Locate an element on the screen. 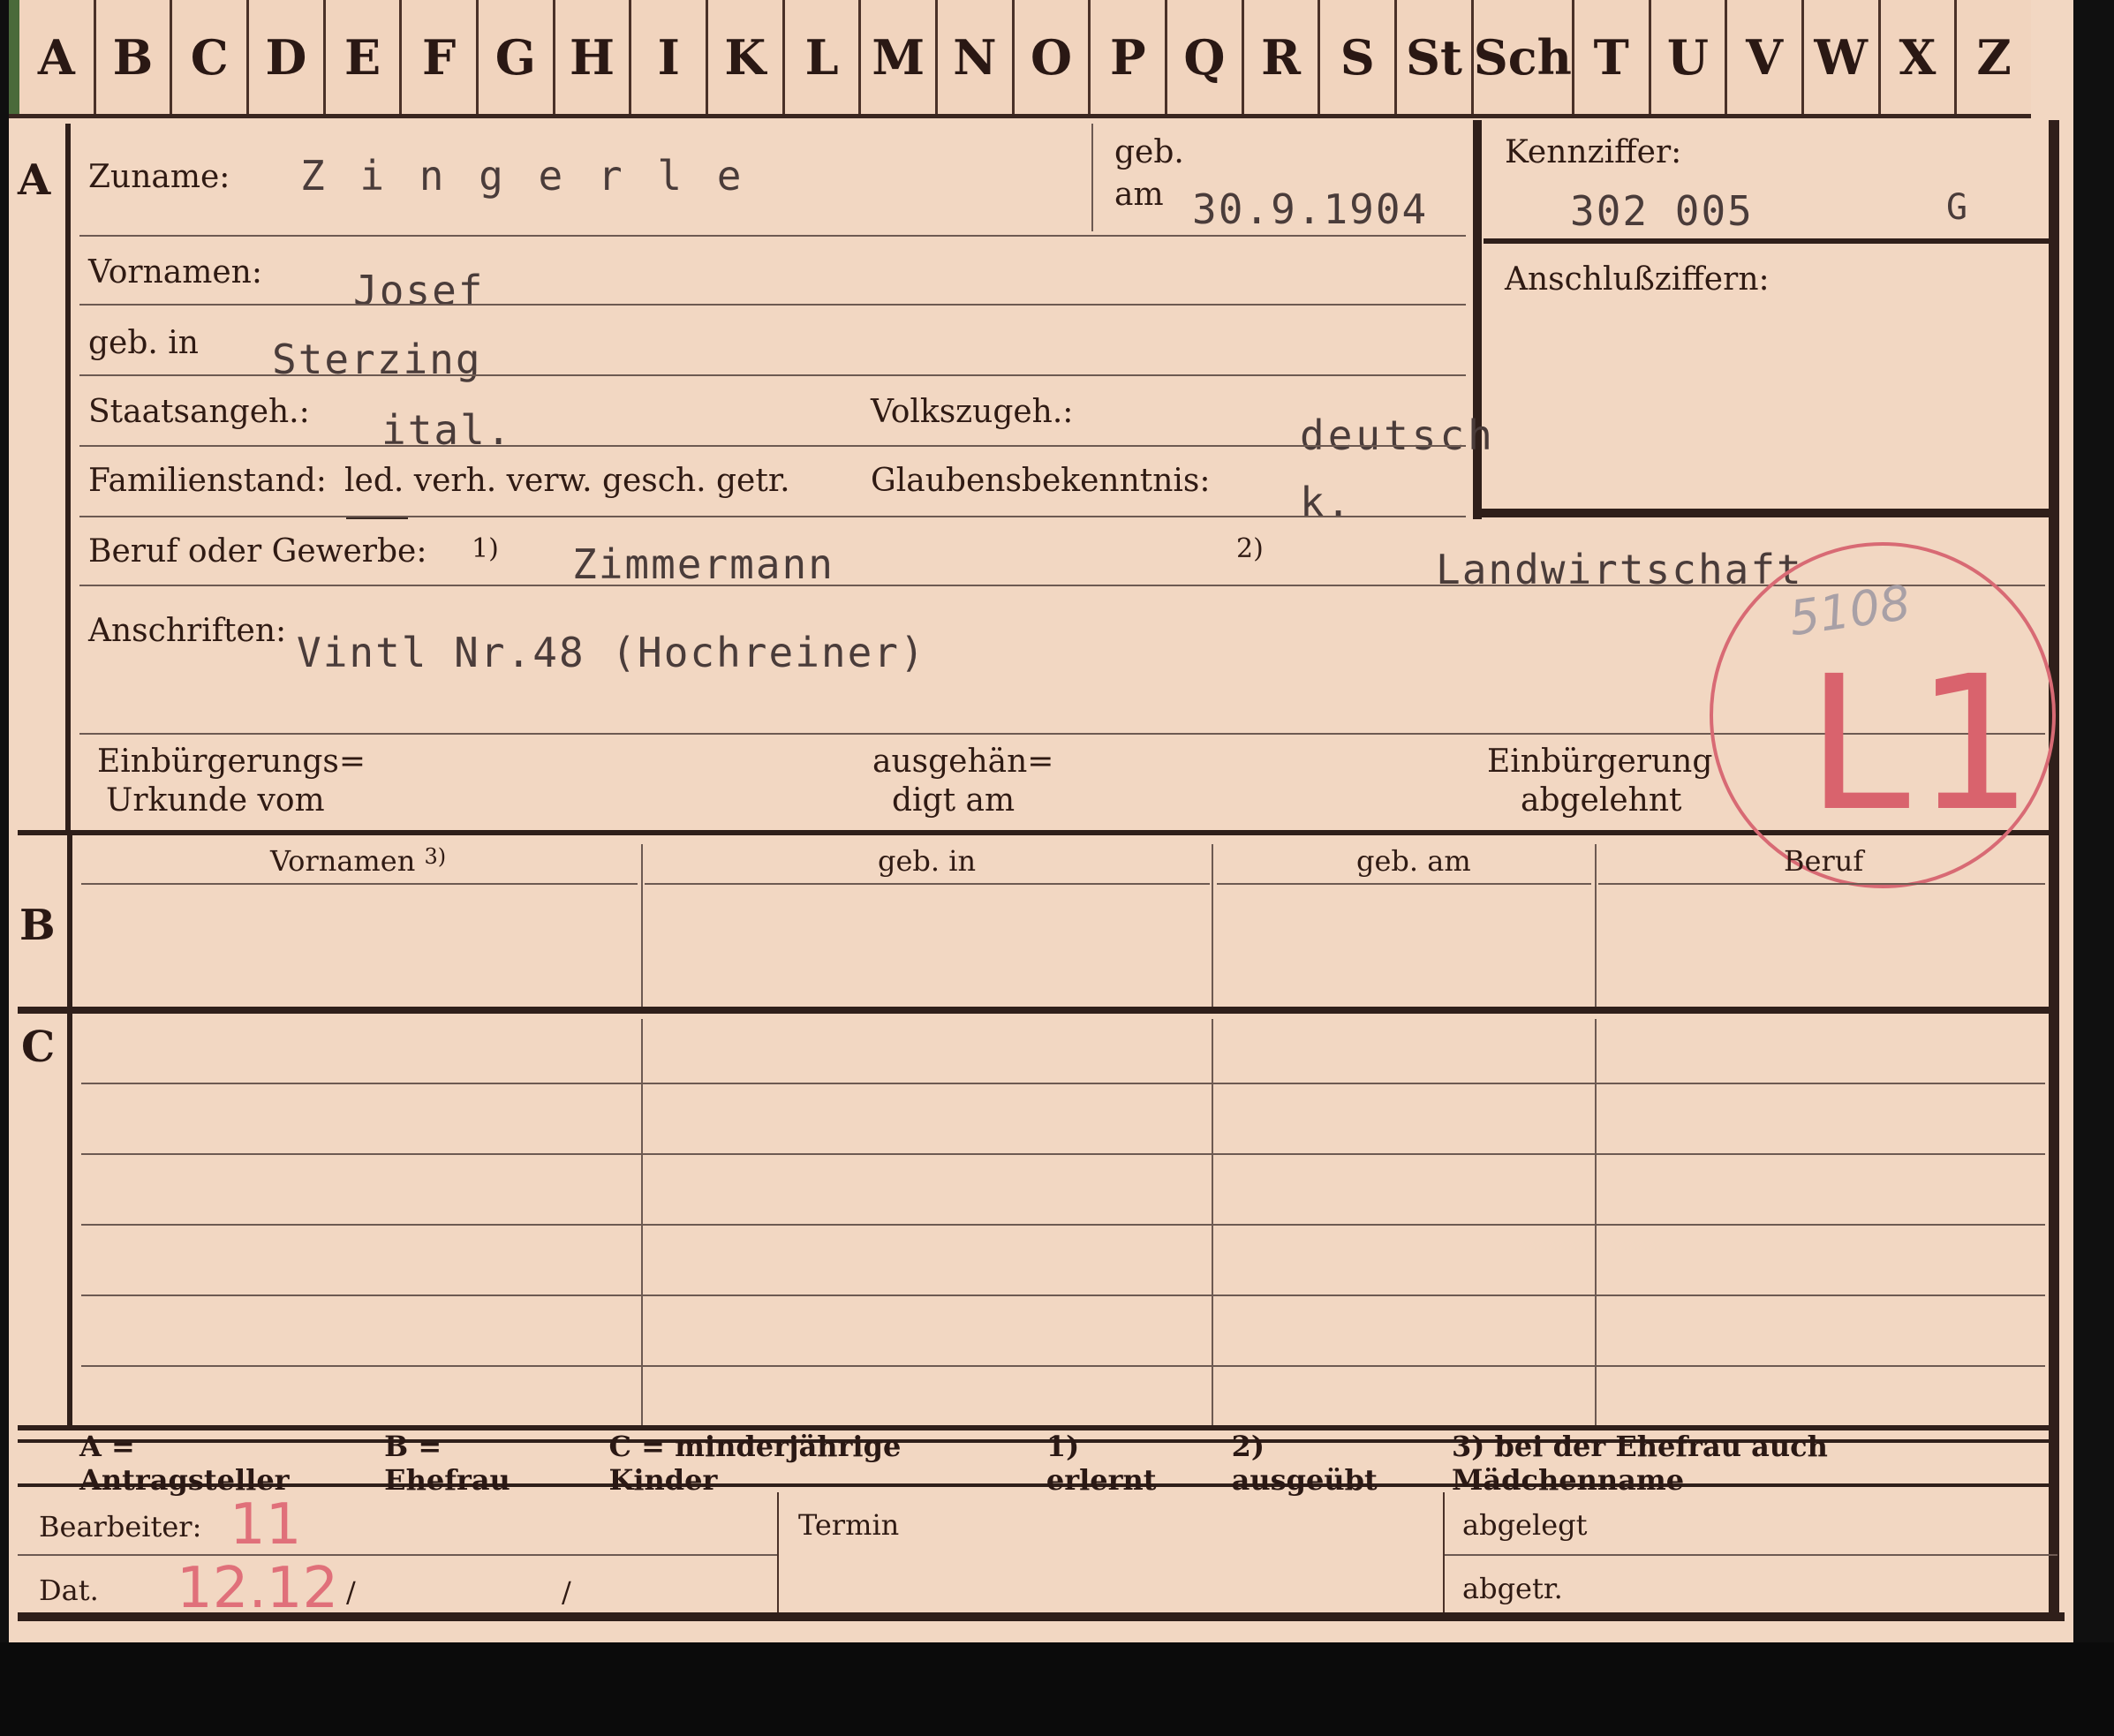  volkszugeh-label: Volkszugeh.: is located at coordinates (972, 412).